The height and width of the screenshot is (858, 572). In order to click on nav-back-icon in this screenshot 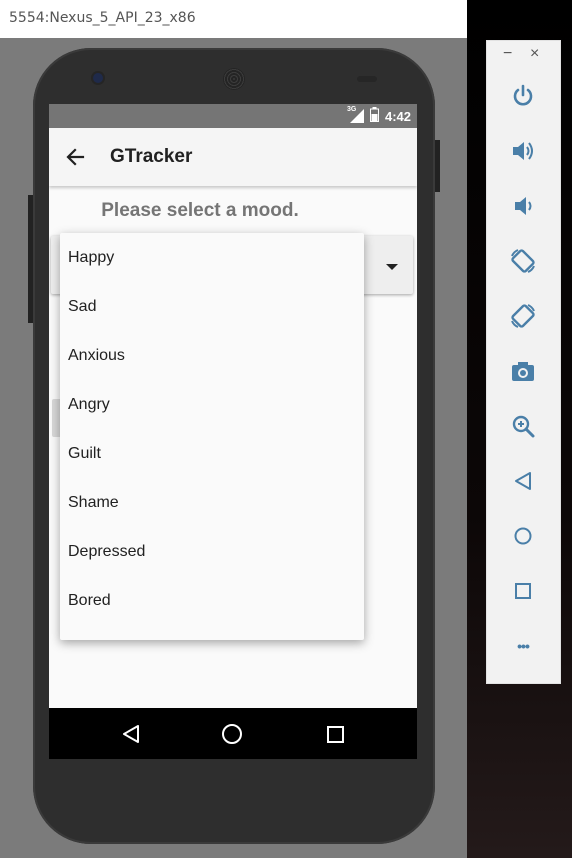, I will do `click(131, 736)`.